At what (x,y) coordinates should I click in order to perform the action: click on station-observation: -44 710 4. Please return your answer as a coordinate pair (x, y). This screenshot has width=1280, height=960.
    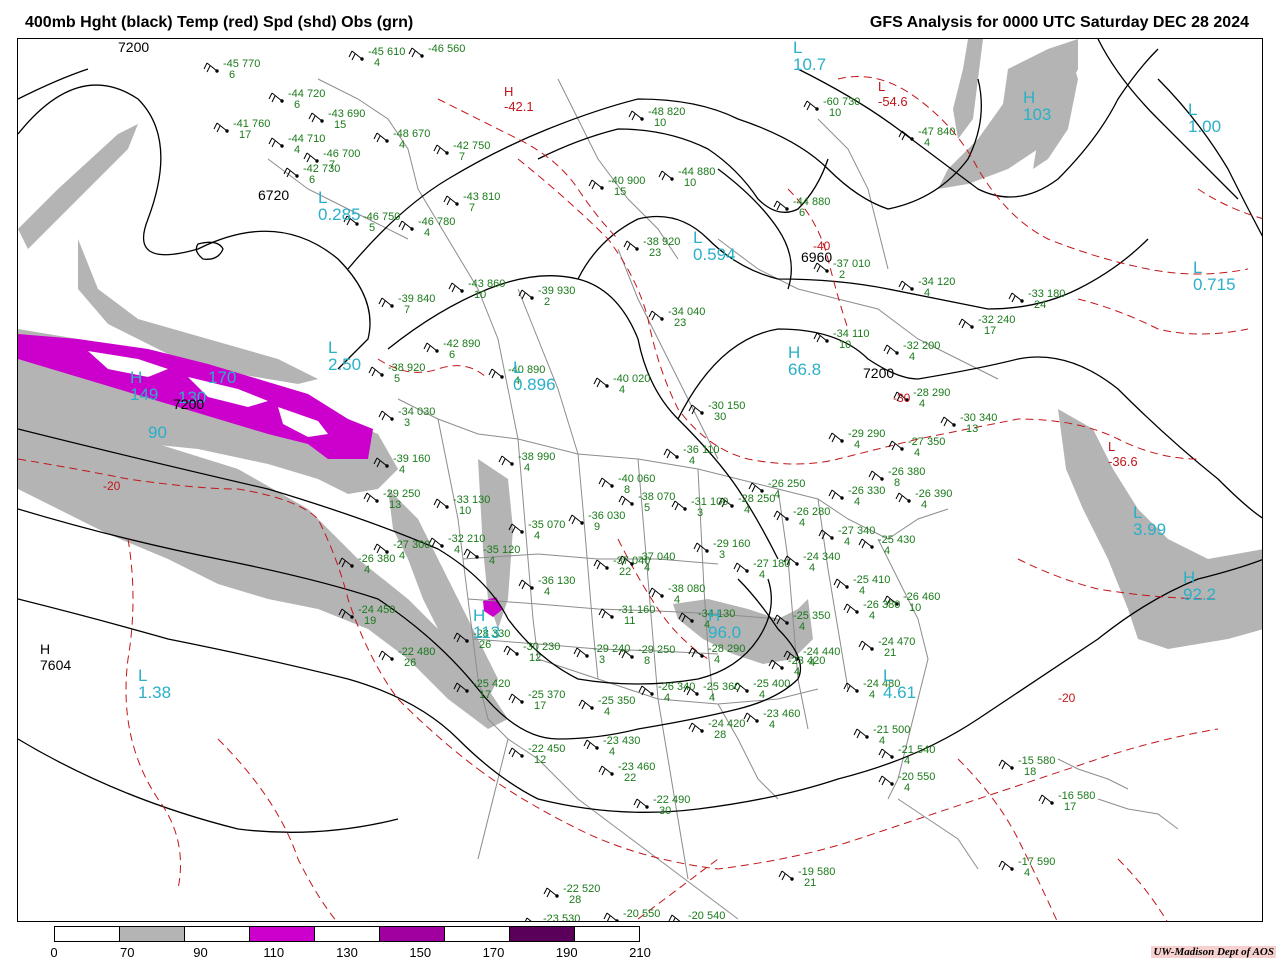
    Looking at the image, I should click on (306, 145).